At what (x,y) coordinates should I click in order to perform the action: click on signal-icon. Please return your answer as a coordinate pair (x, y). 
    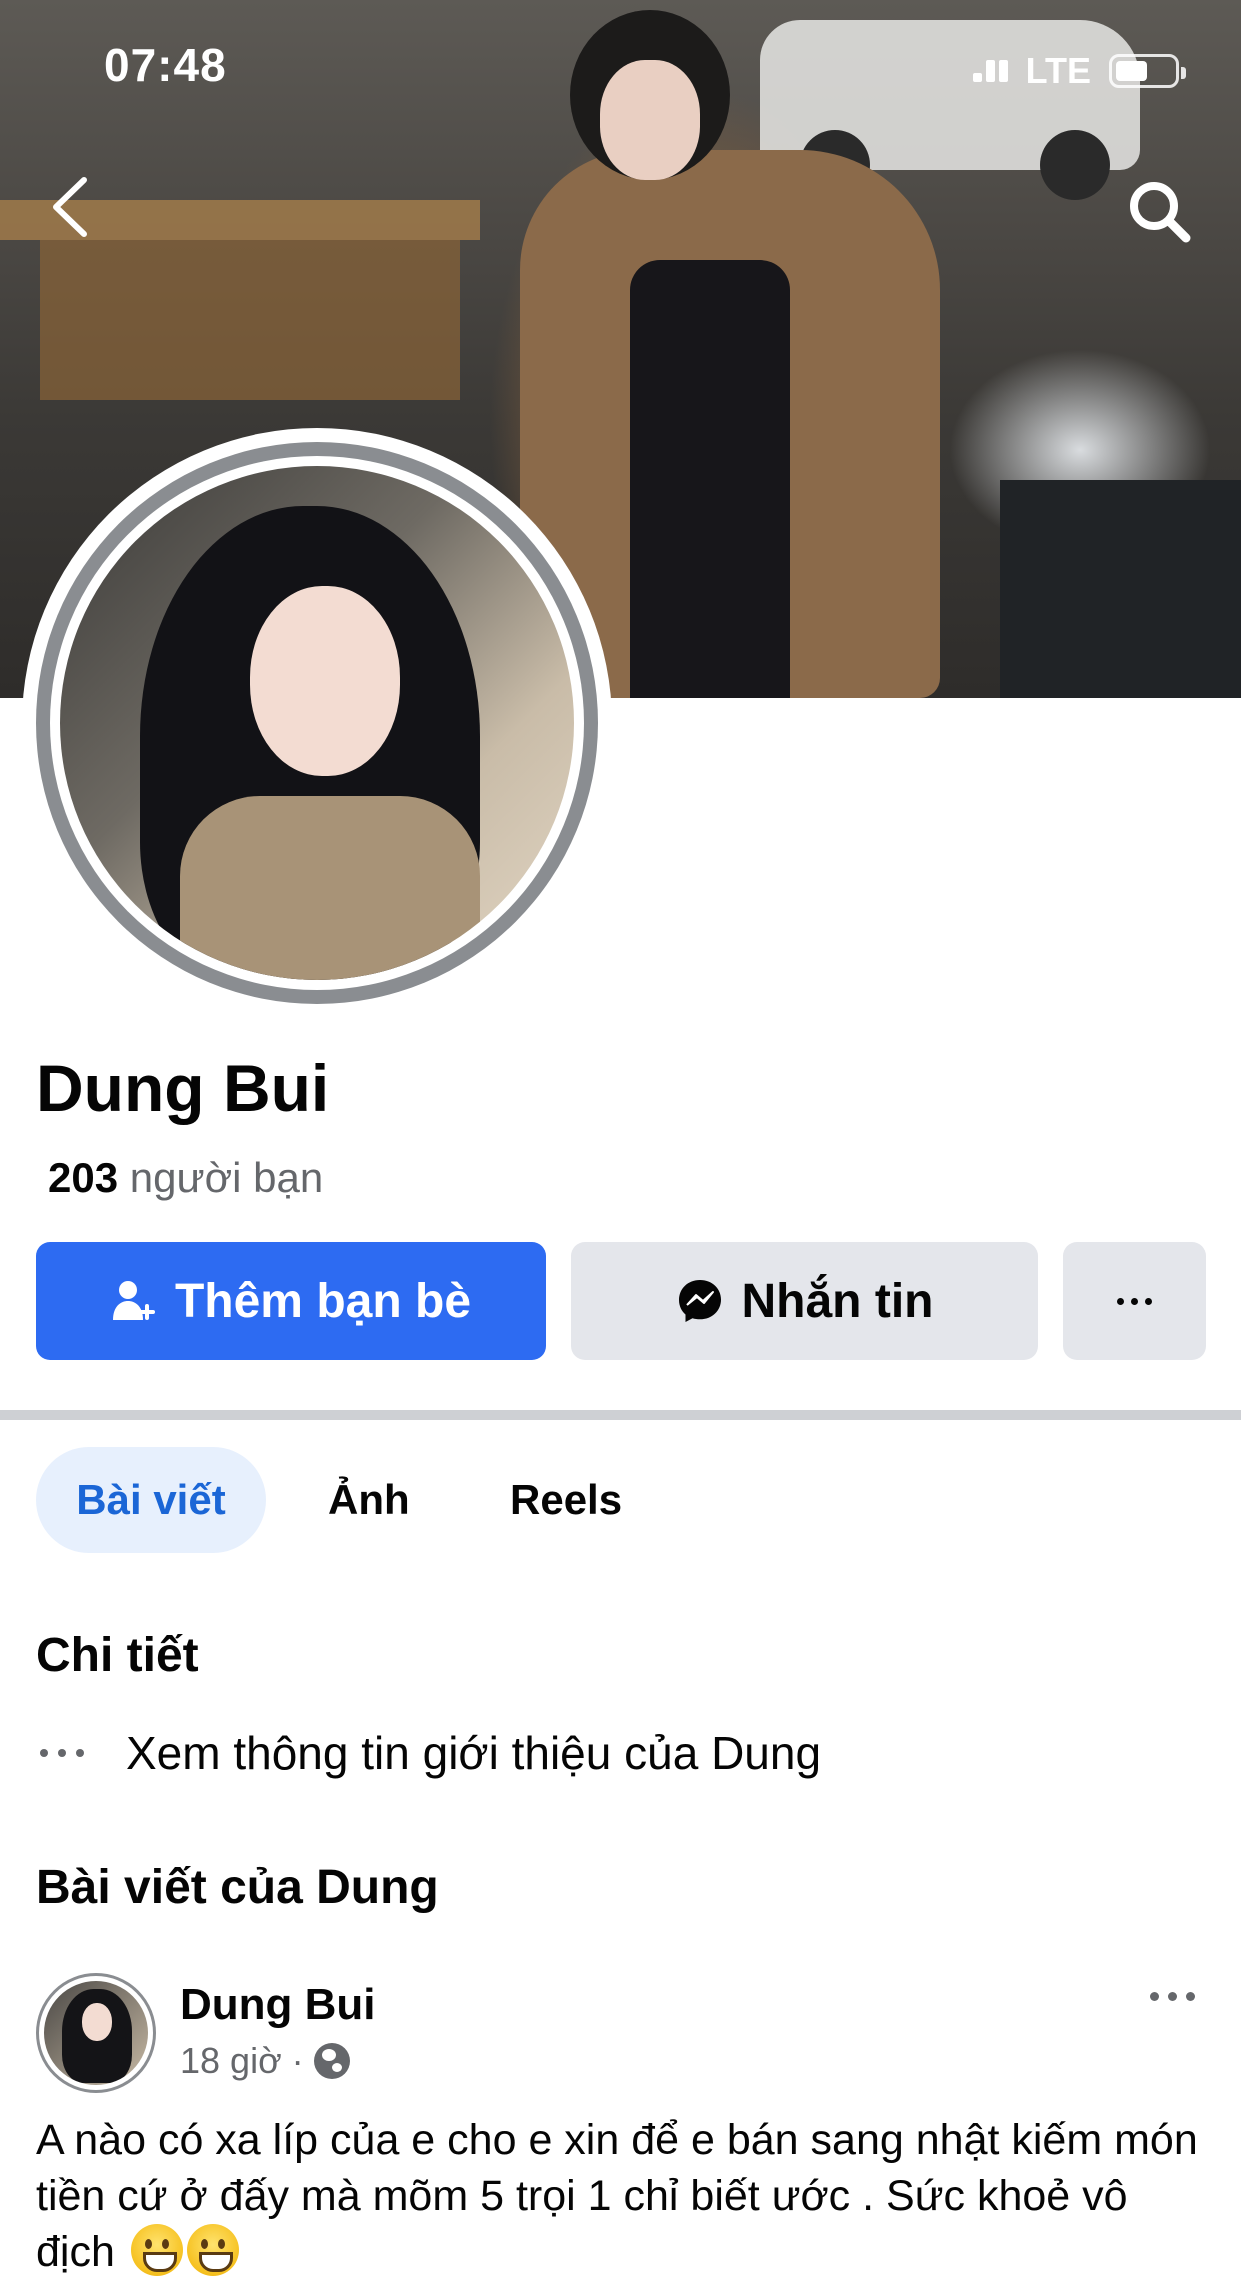
    Looking at the image, I should click on (990, 71).